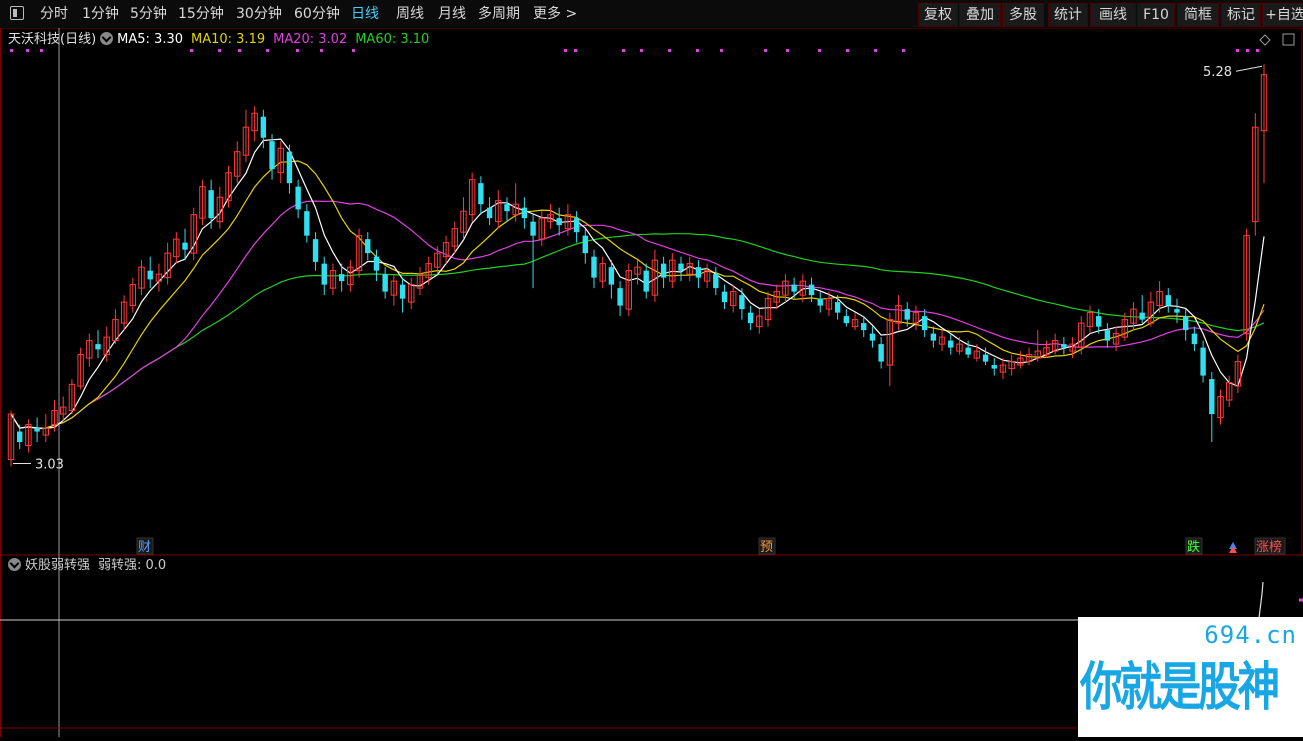 This screenshot has height=741, width=1303. Describe the element at coordinates (54, 14) in the screenshot. I see `period-tab-0: 分时` at that location.